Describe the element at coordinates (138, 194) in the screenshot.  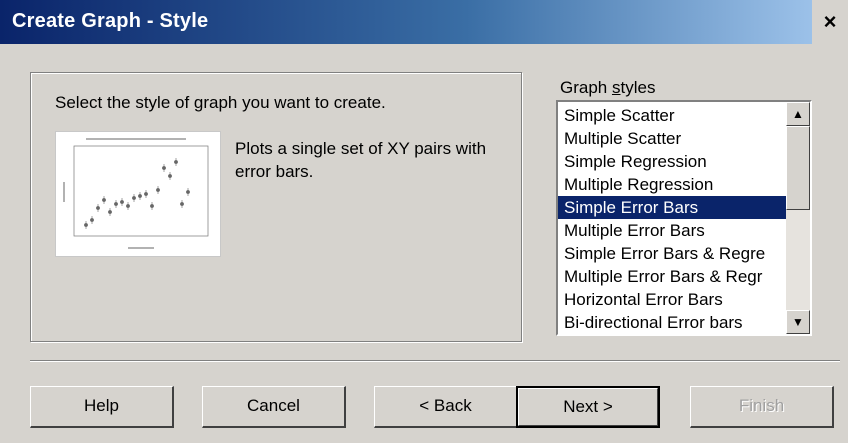
I see `graph-preview-thumbnail` at that location.